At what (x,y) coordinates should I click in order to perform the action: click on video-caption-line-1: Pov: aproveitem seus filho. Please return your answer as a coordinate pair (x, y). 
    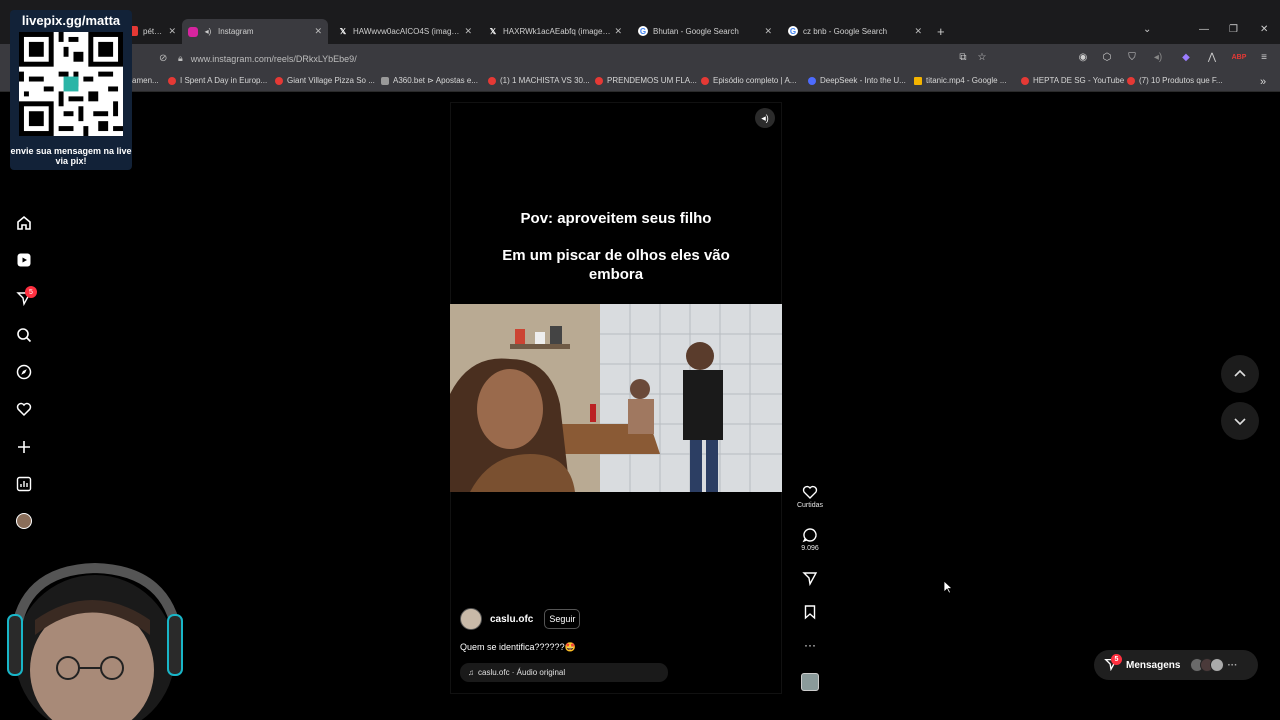
    Looking at the image, I should click on (616, 218).